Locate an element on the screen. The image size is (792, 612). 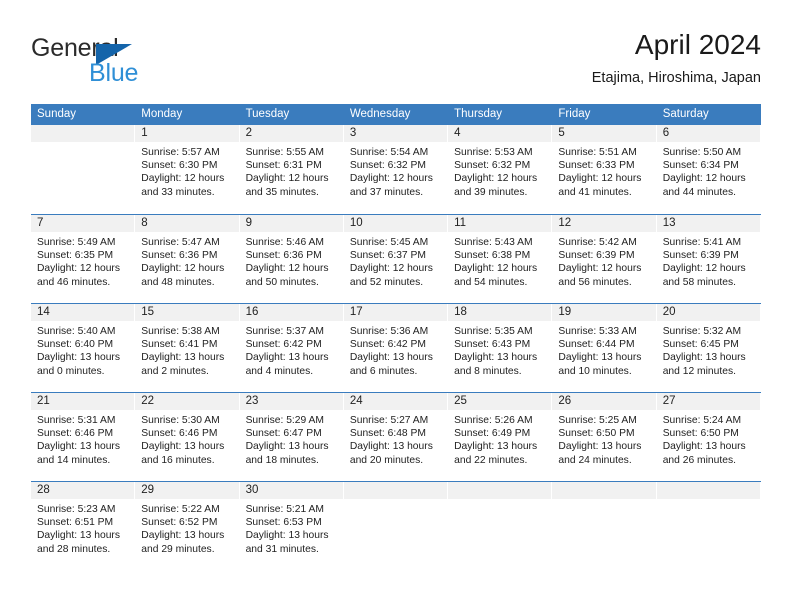
daylight-text: Daylight: 12 hours and 58 minutes. is located at coordinates (704, 275).